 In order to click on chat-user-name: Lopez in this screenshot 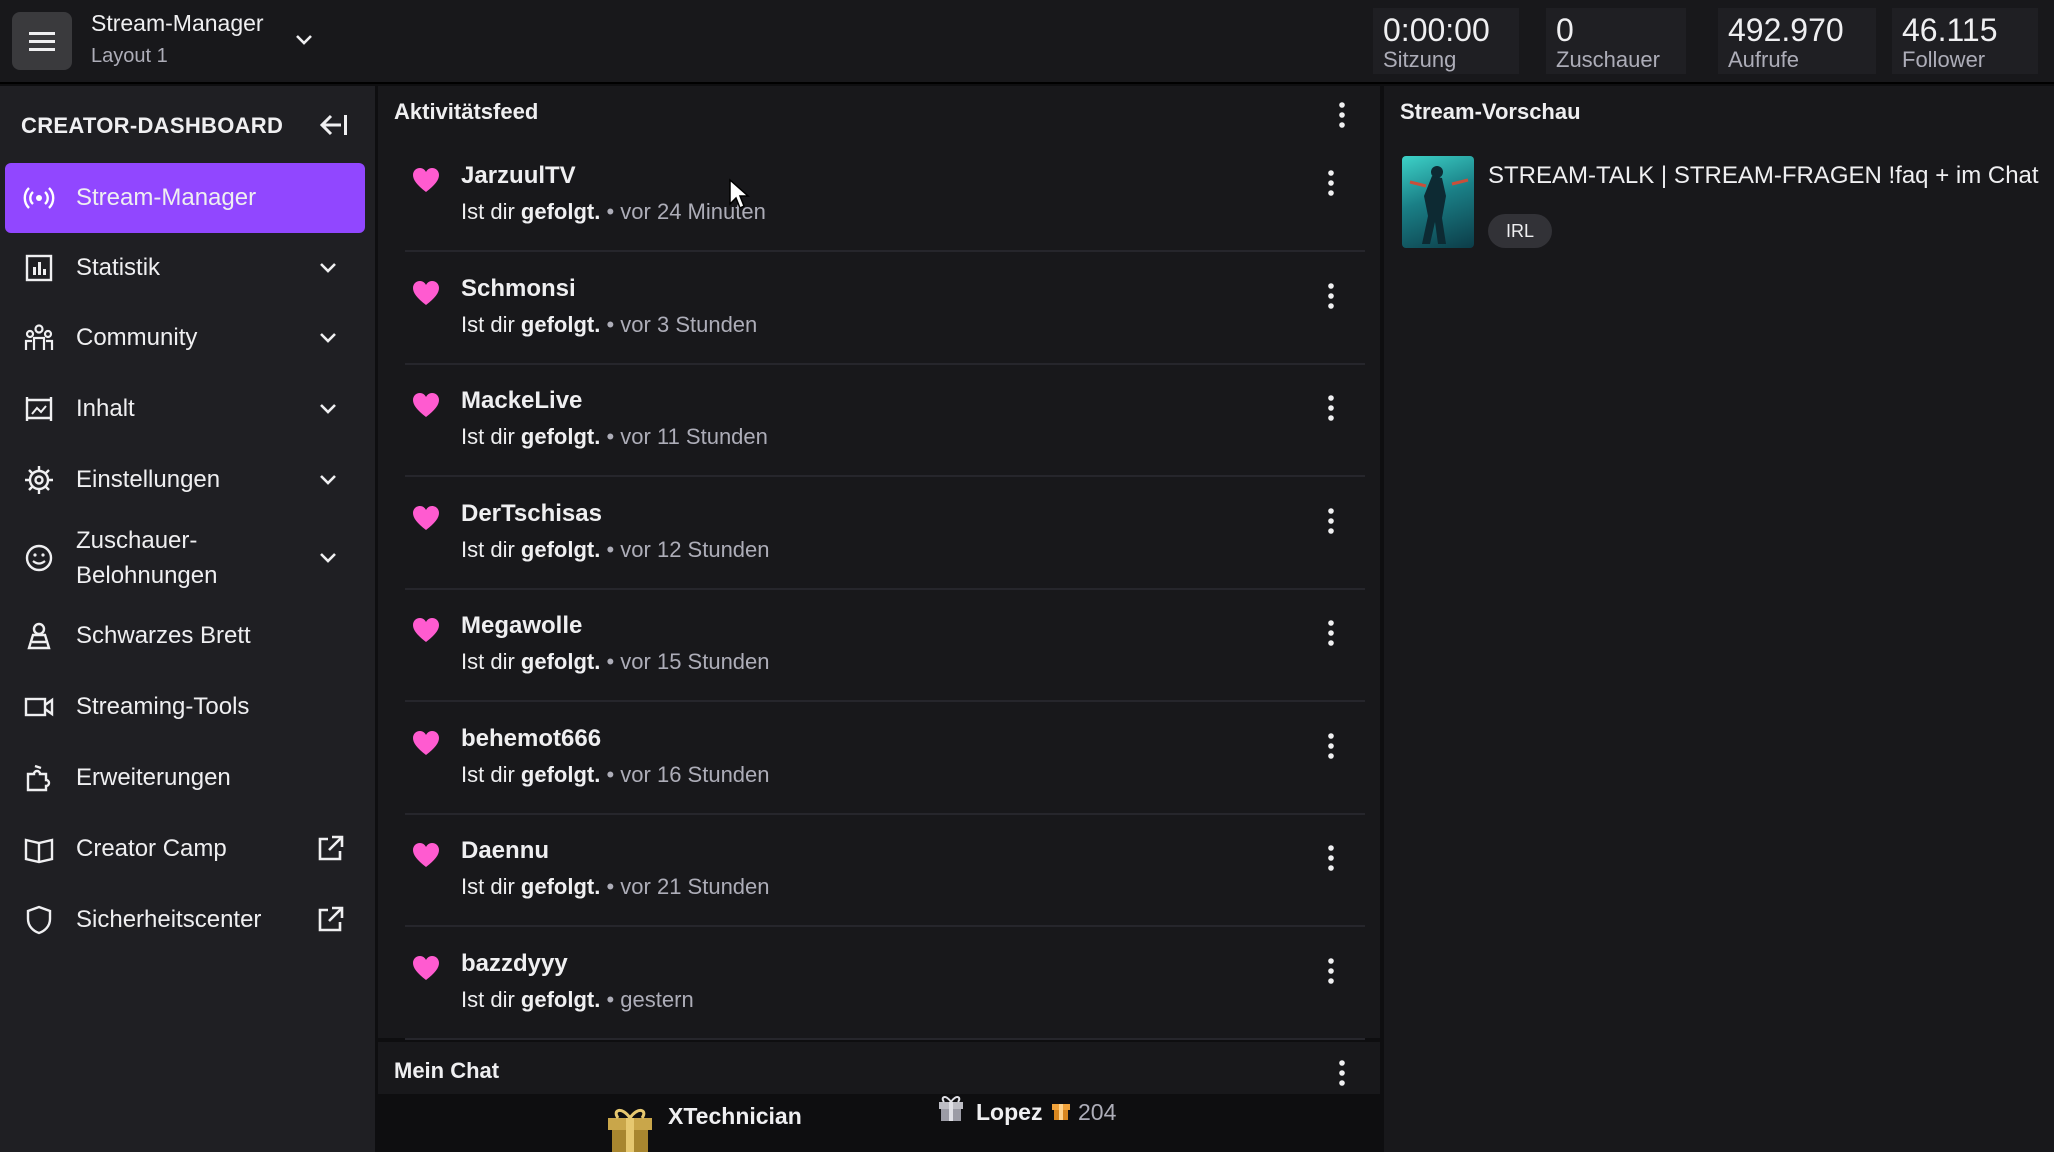, I will do `click(1009, 1112)`.